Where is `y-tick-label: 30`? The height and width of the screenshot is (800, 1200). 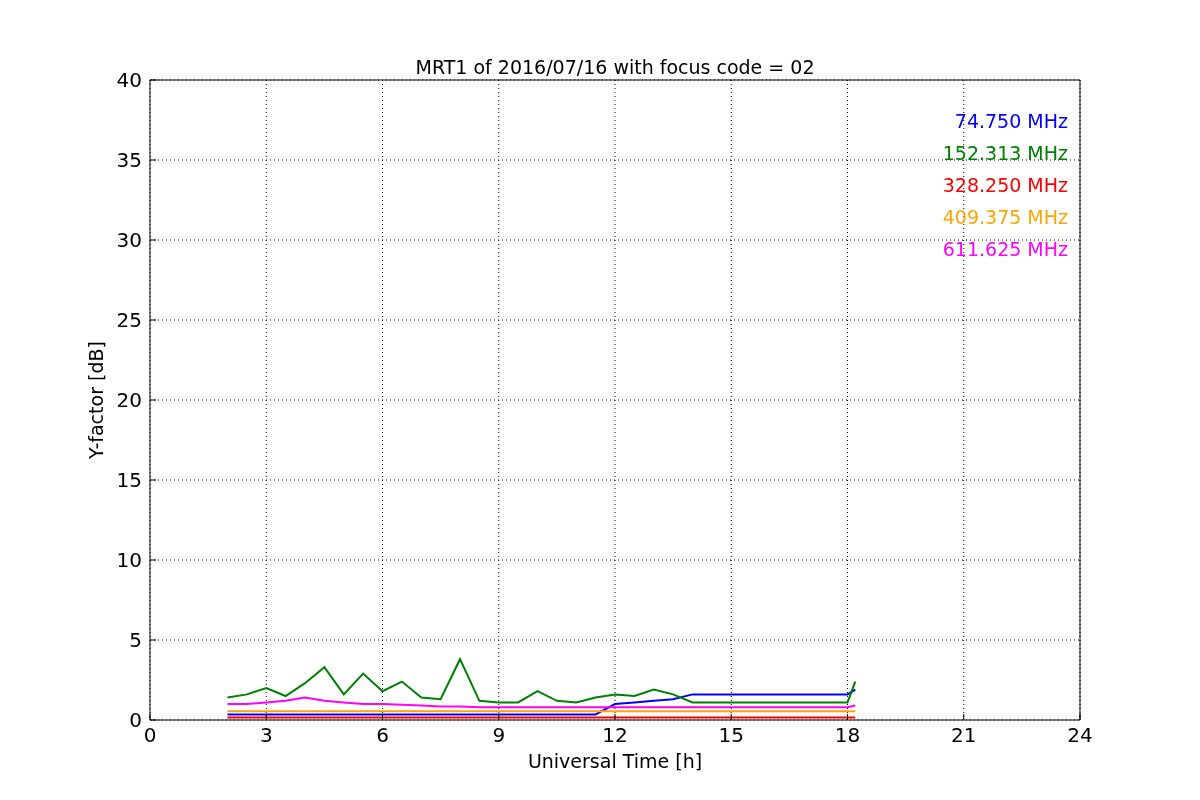 y-tick-label: 30 is located at coordinates (129, 240).